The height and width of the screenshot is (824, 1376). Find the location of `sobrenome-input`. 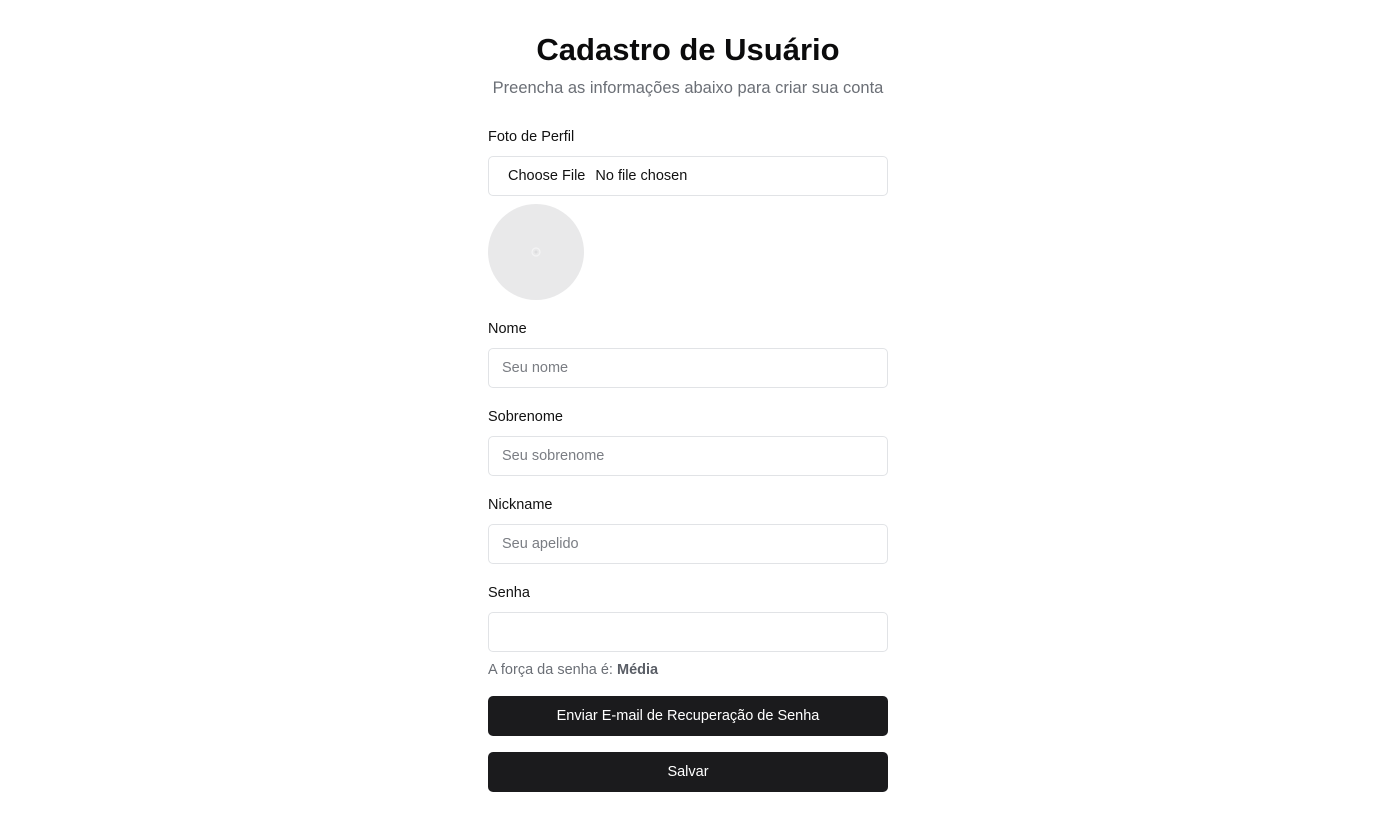

sobrenome-input is located at coordinates (680, 456).